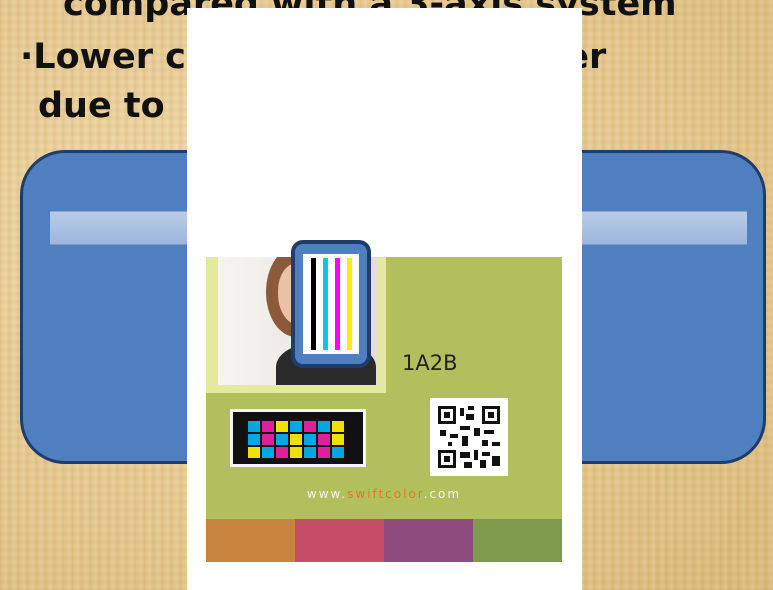 This screenshot has height=590, width=773. What do you see at coordinates (430, 363) in the screenshot?
I see `id-code: 1A2B` at bounding box center [430, 363].